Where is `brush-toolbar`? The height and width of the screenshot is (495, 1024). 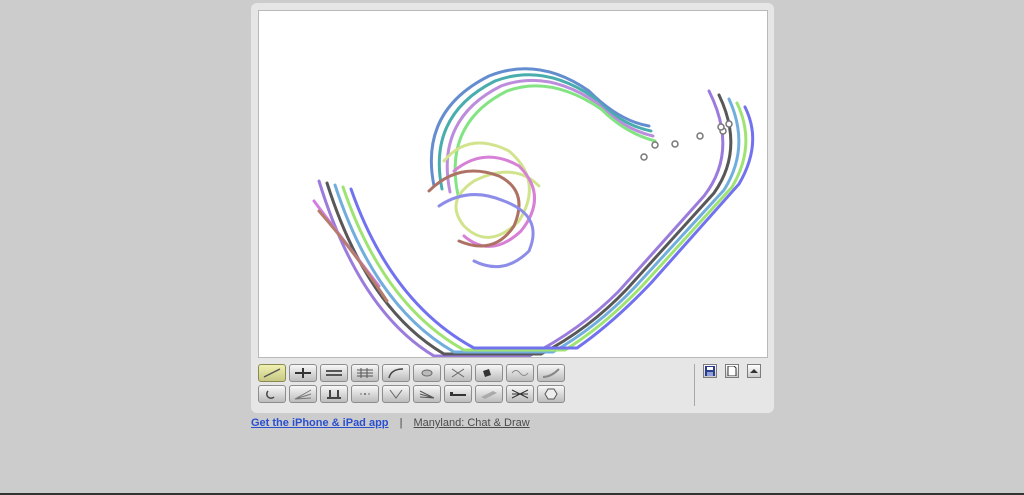 brush-toolbar is located at coordinates (413, 385).